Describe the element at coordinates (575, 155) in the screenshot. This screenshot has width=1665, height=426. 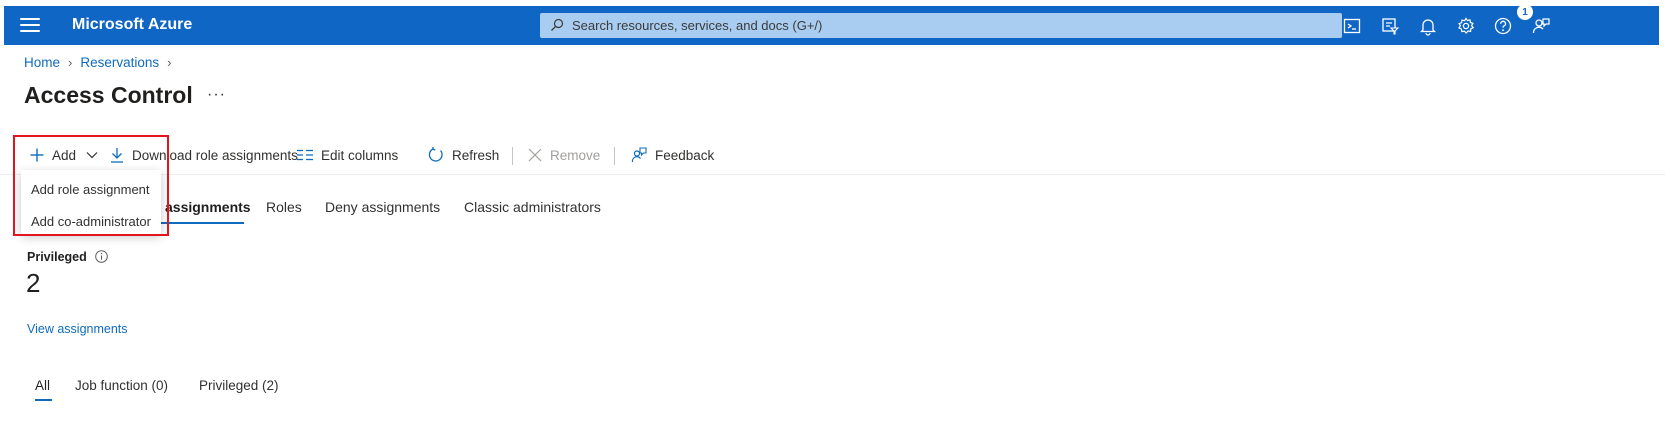
I see `remove-label: Remove` at that location.